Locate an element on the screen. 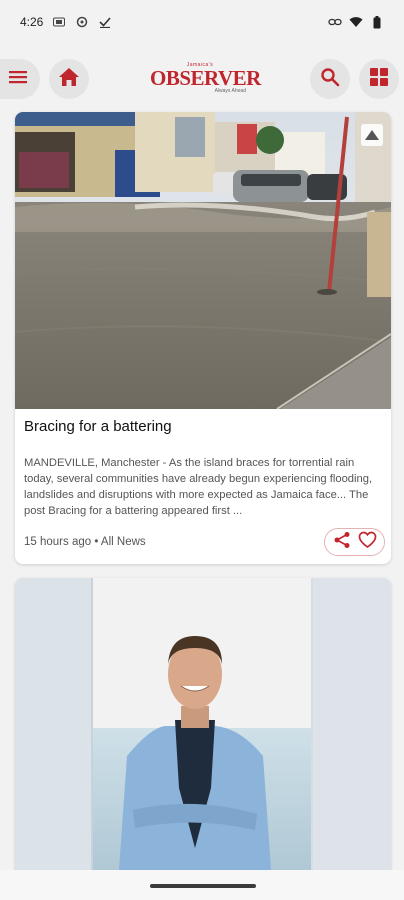 Image resolution: width=404 pixels, height=900 pixels. link-icon is located at coordinates (335, 22).